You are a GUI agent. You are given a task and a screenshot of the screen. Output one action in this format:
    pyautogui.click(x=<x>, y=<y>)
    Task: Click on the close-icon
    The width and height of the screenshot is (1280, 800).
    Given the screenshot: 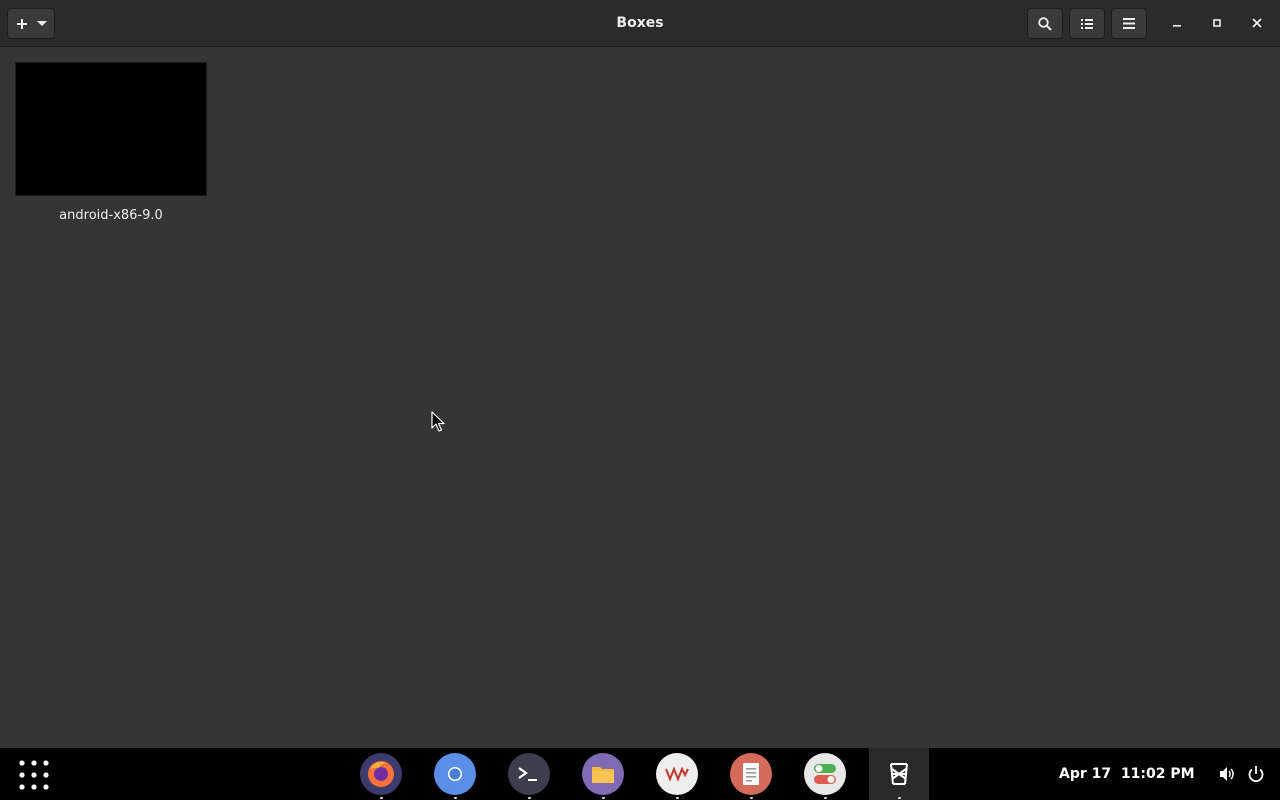 What is the action you would take?
    pyautogui.click(x=1257, y=23)
    